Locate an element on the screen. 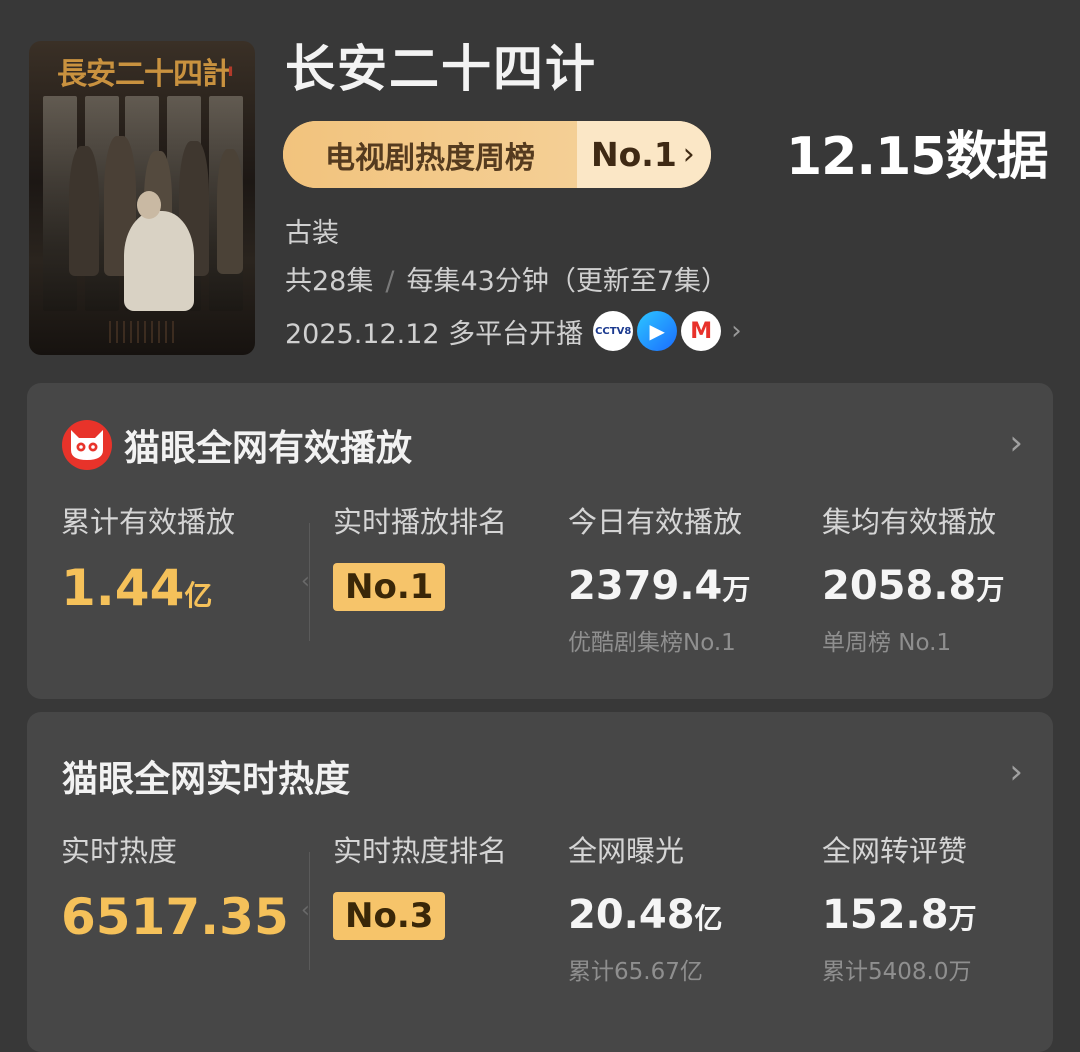 This screenshot has height=1052, width=1080. poster-seal: ▌ is located at coordinates (232, 71).